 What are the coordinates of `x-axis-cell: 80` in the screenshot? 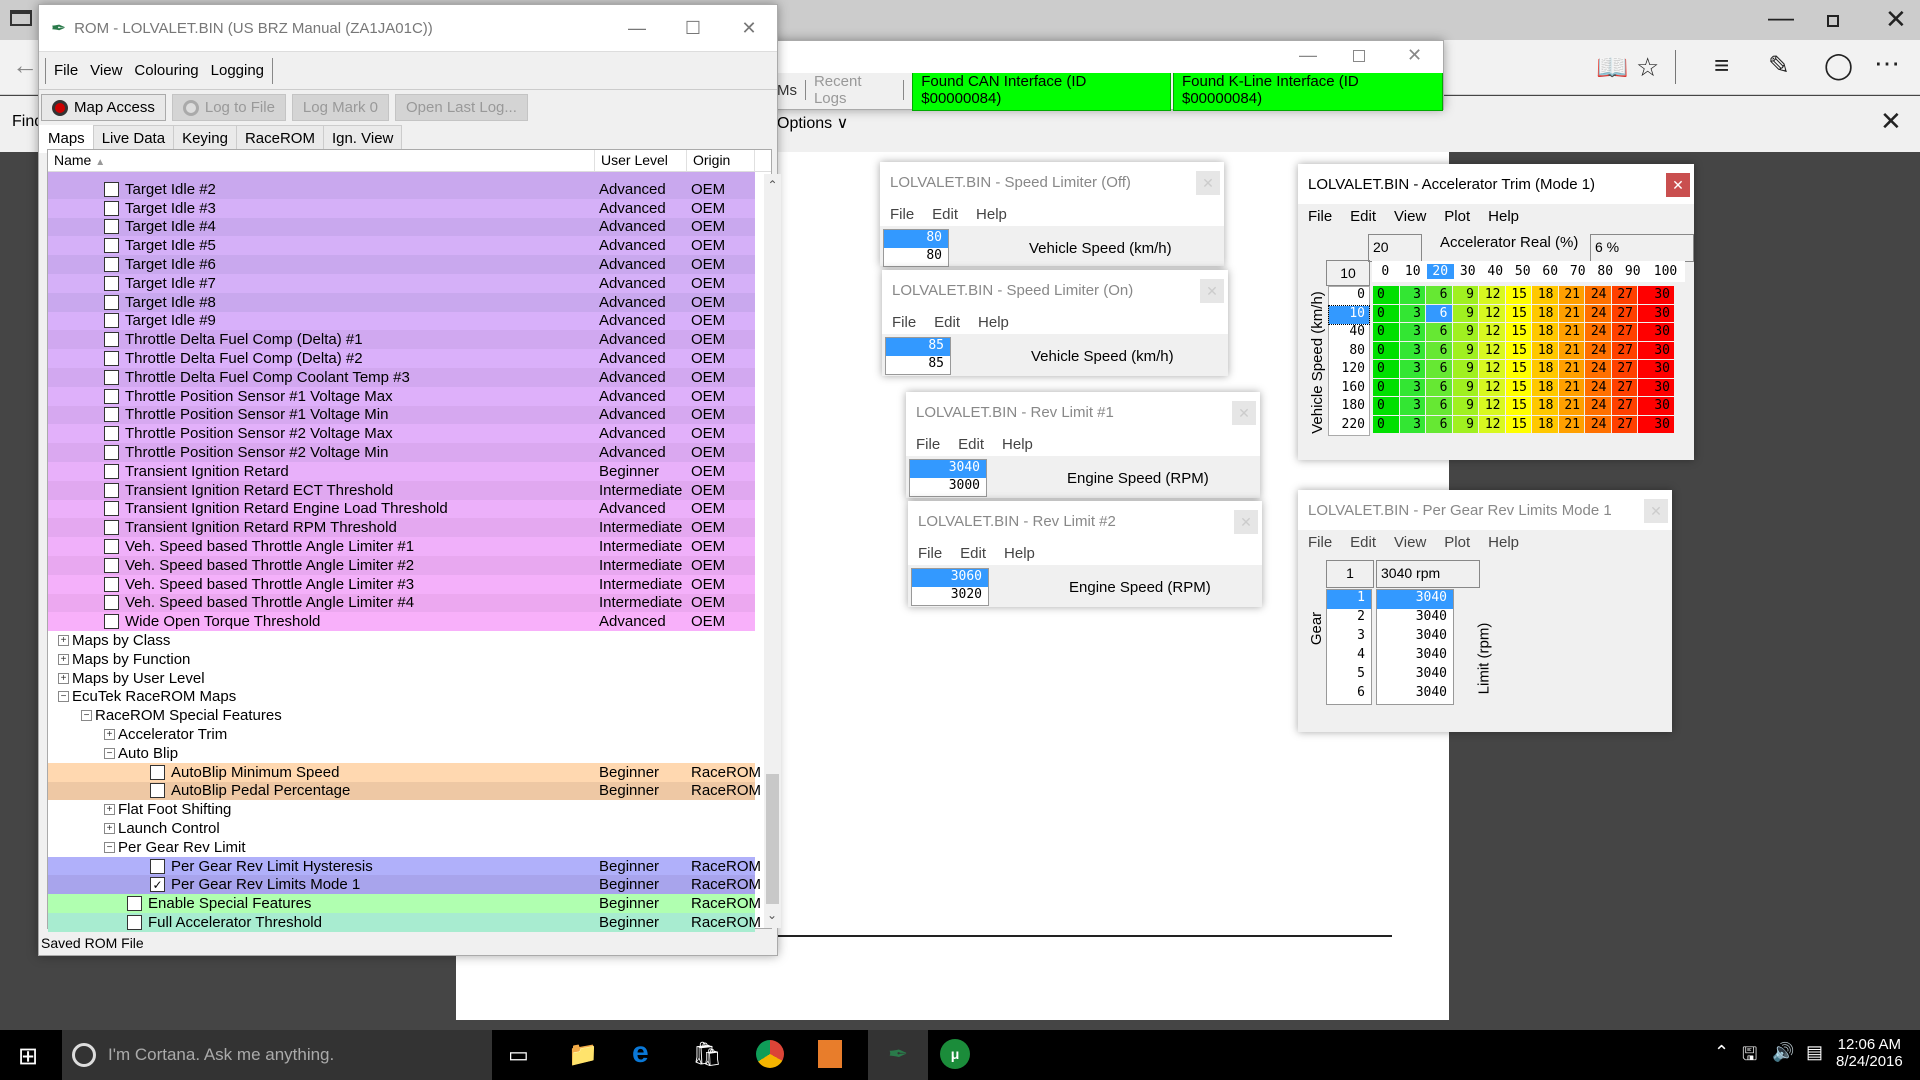 It's located at (1605, 271).